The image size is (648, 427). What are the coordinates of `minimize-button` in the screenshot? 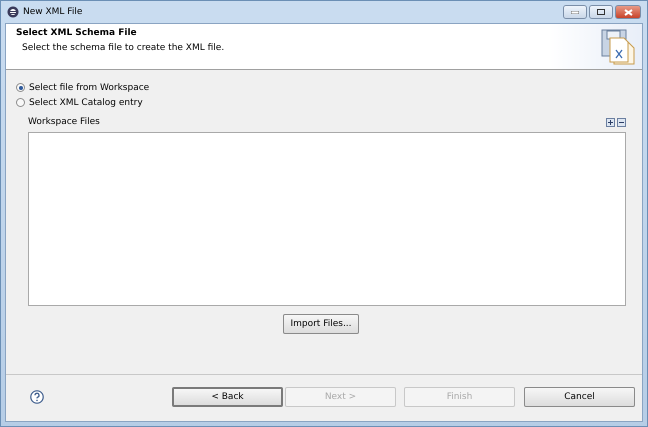 It's located at (575, 12).